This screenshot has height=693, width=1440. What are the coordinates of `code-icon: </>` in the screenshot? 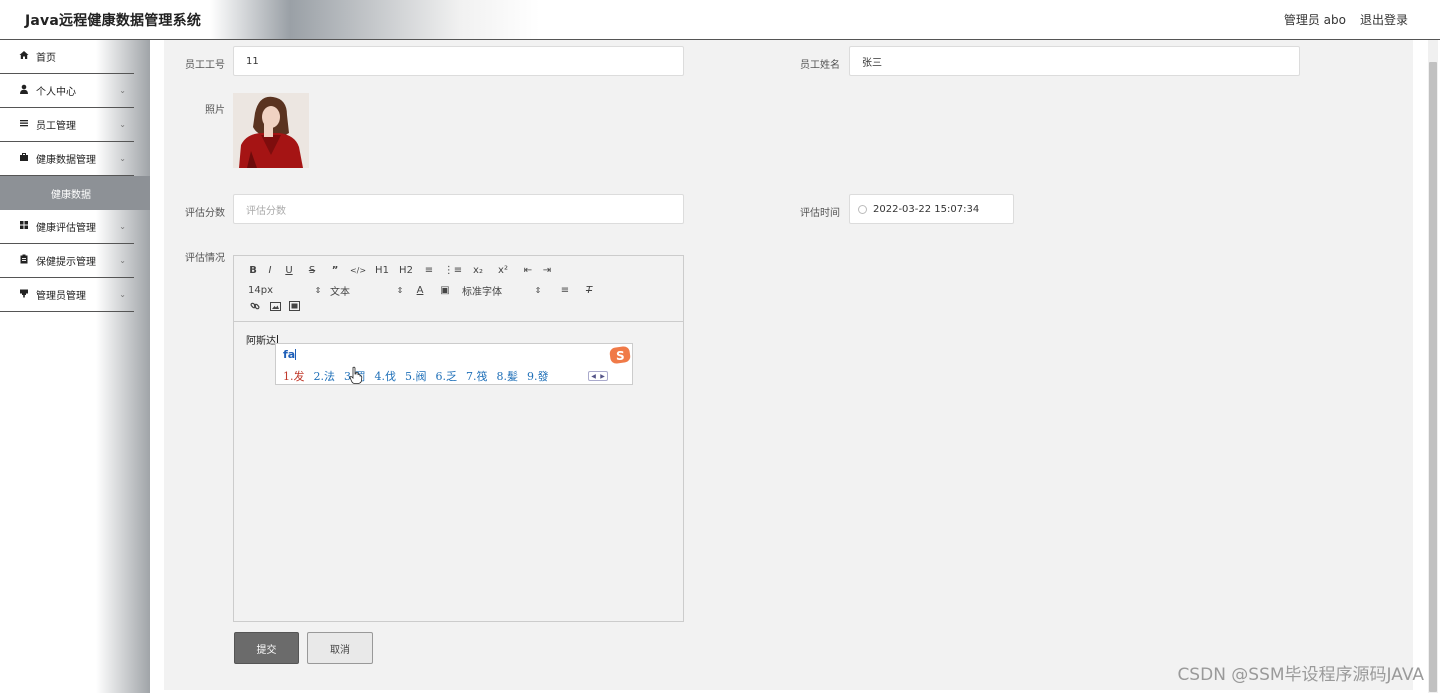 It's located at (358, 270).